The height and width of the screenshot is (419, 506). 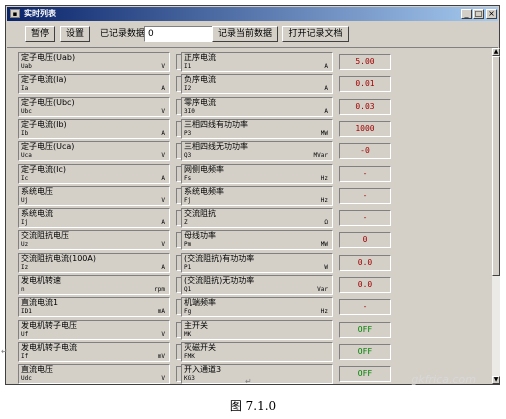 I want to click on maximize-icon: □, so click(x=478, y=14).